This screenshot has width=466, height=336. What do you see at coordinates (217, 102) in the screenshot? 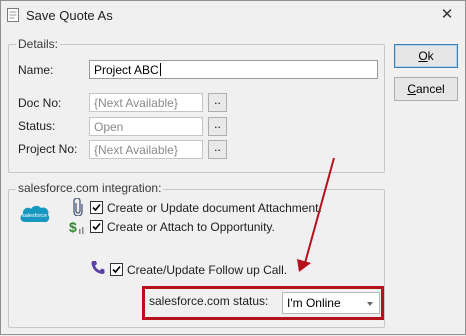
I see `doc-no-browse-button: ..` at bounding box center [217, 102].